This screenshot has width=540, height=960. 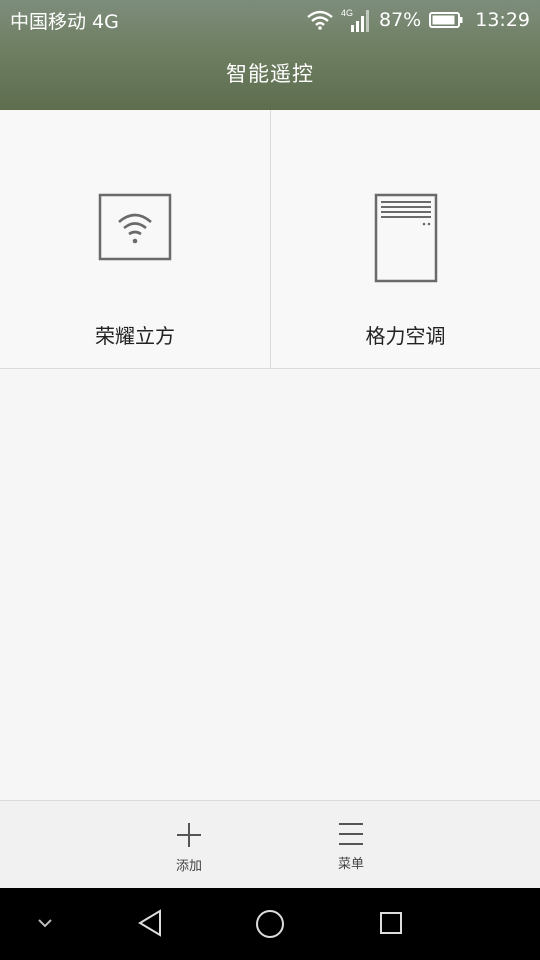 I want to click on hamburger-menu-icon, so click(x=351, y=834).